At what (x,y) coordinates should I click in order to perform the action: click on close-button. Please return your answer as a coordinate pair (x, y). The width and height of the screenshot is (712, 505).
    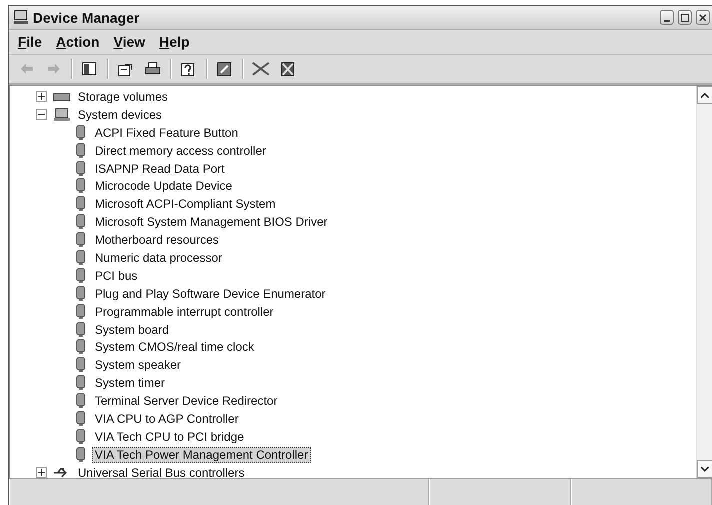
    Looking at the image, I should click on (703, 17).